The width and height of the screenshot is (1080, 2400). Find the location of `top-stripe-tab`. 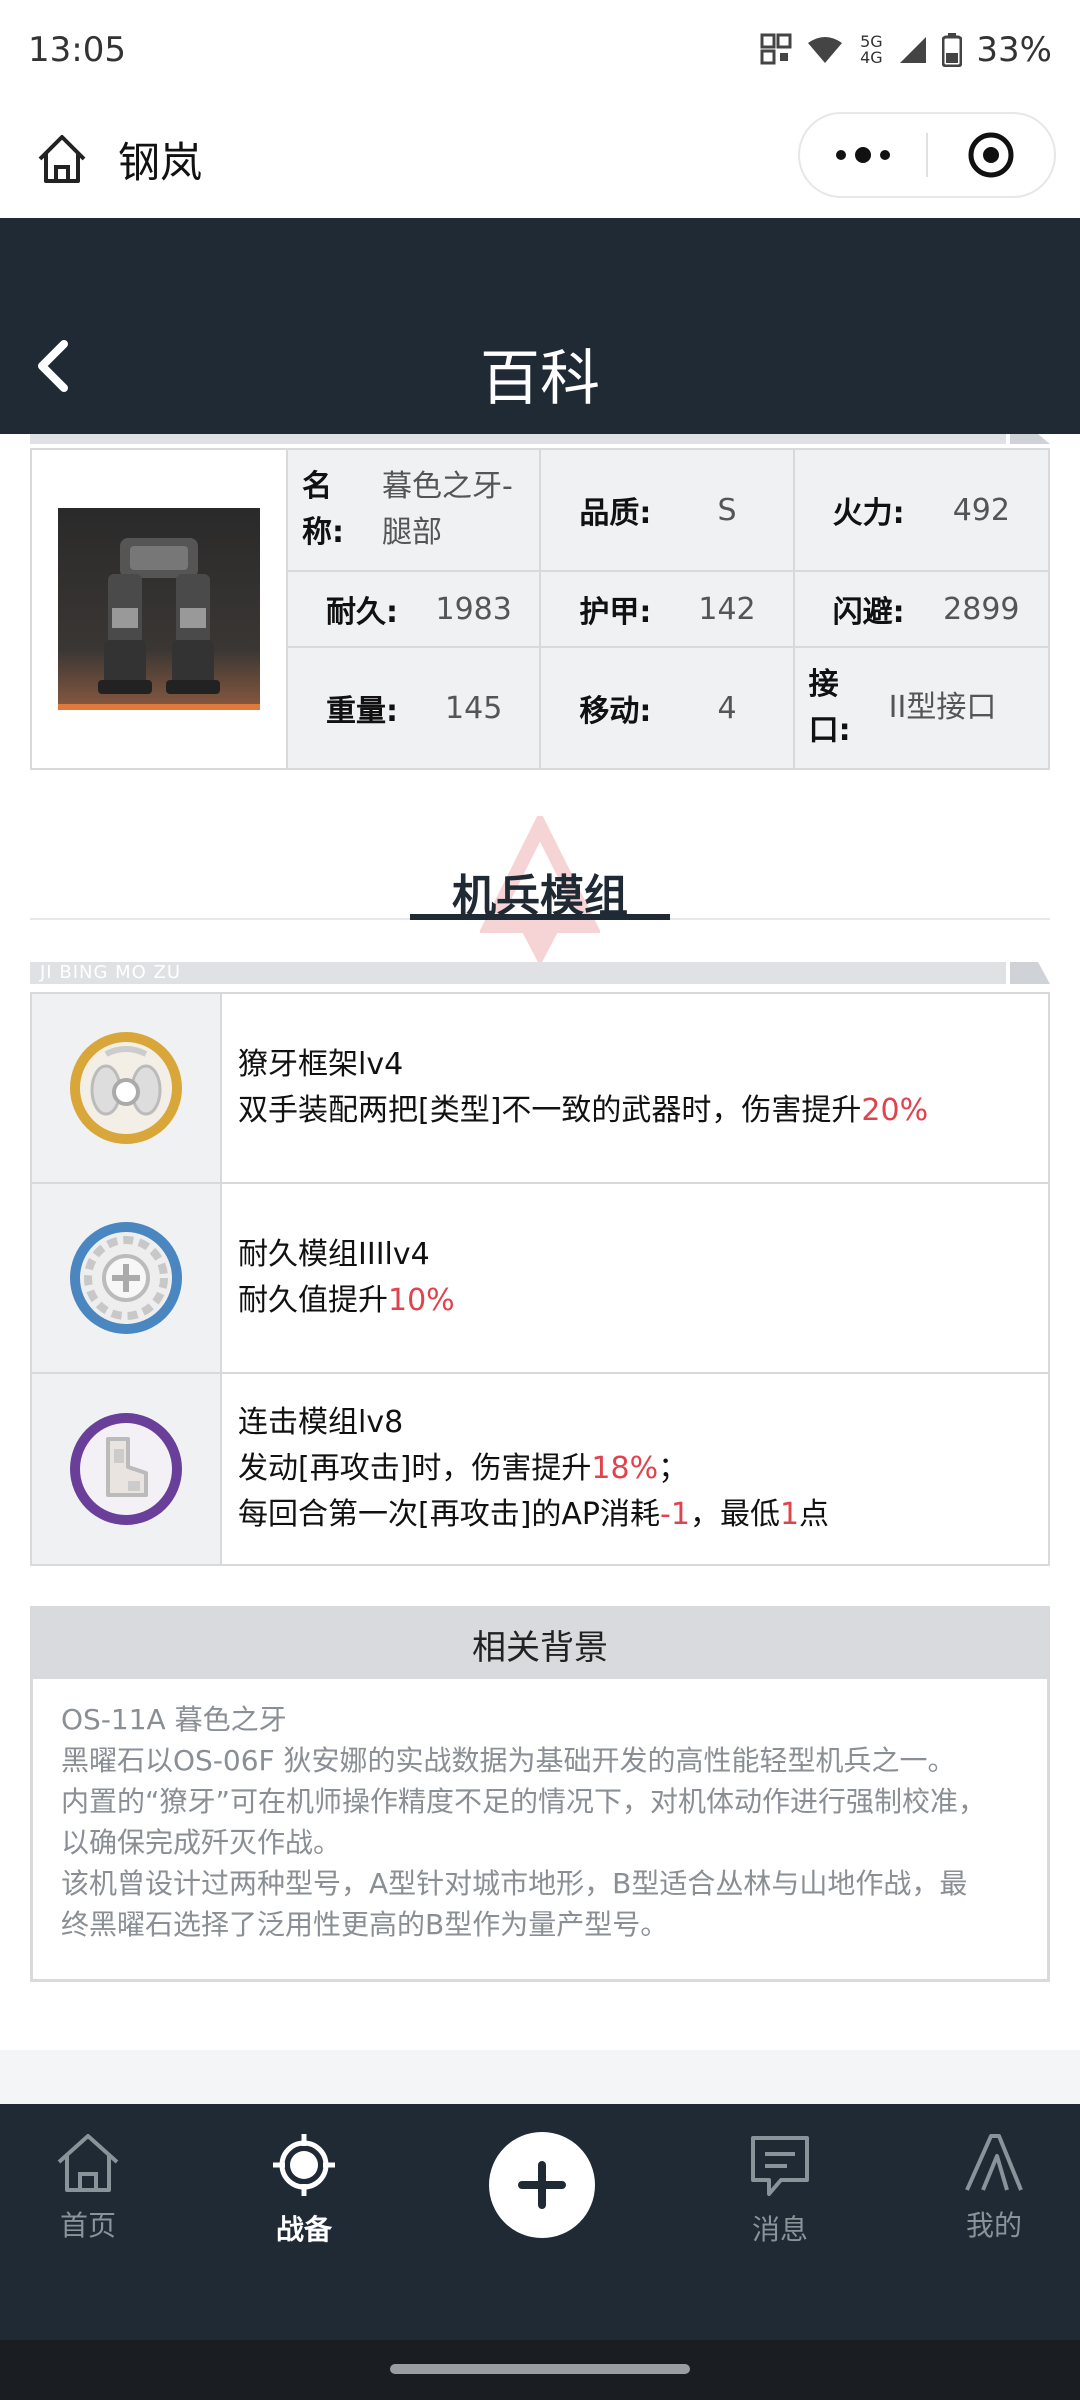

top-stripe-tab is located at coordinates (1030, 439).